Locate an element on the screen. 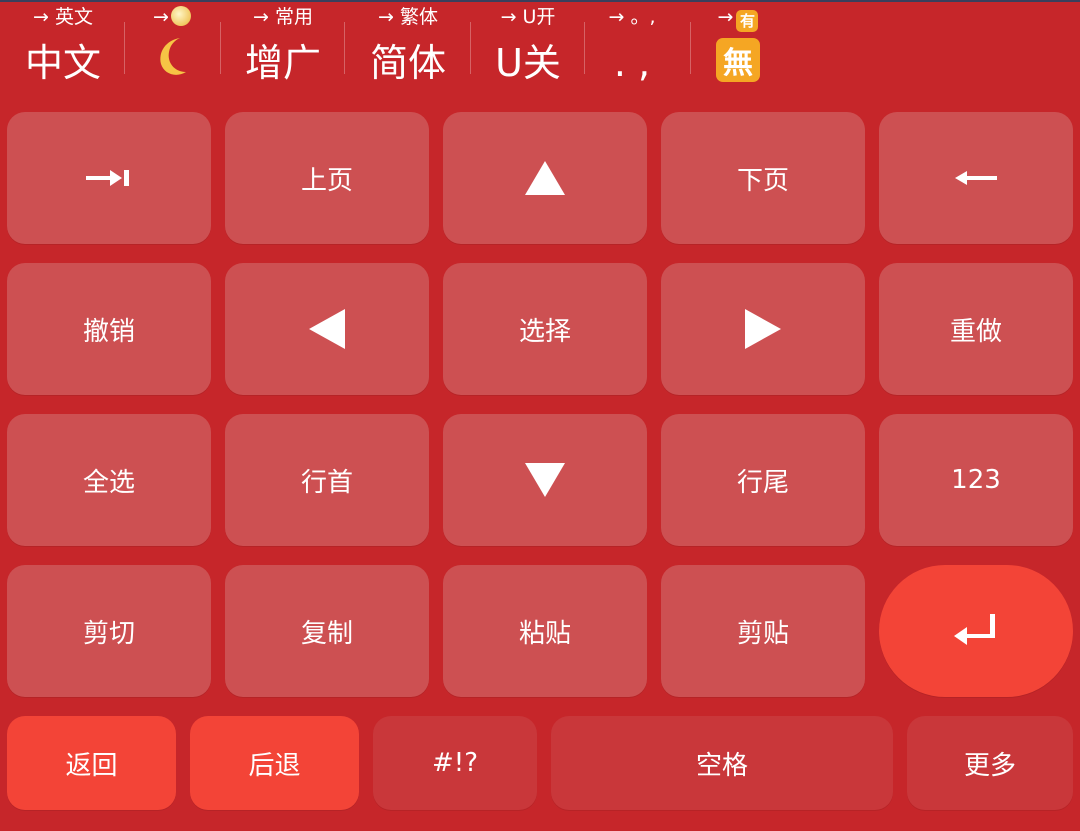 Image resolution: width=1080 pixels, height=831 pixels. left-arrow-icon is located at coordinates (976, 178).